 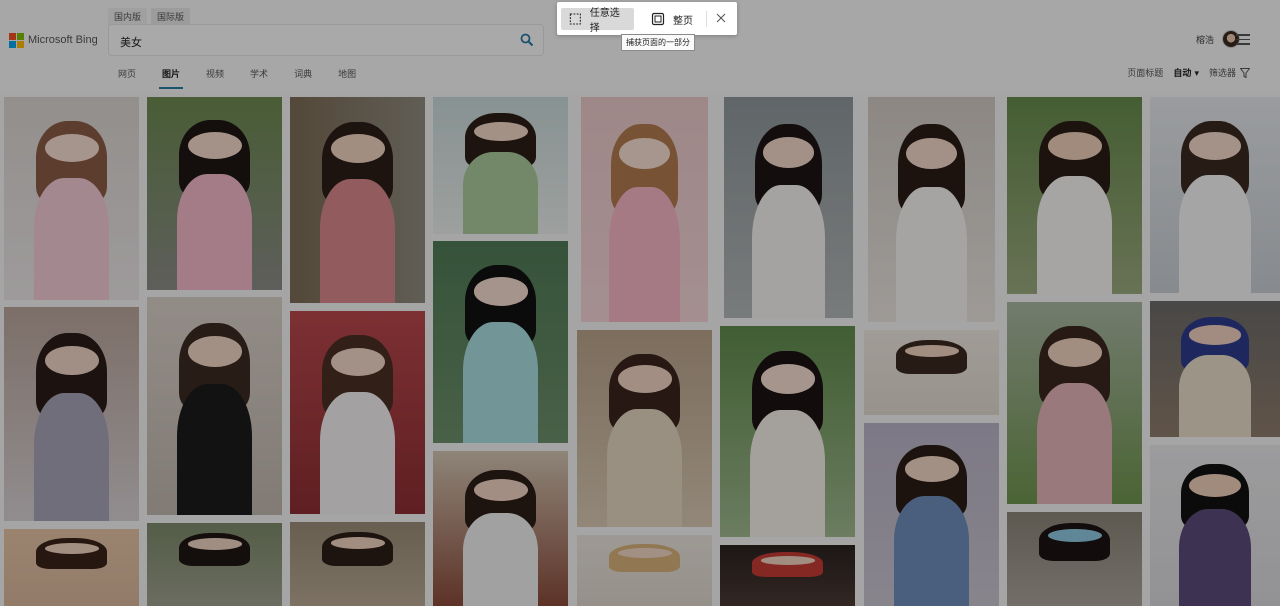 I want to click on web-capture-toolbar: 任意选择 整页, so click(x=647, y=18).